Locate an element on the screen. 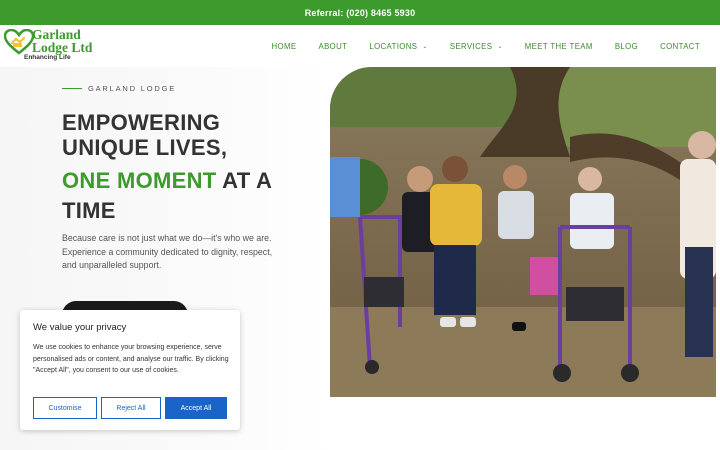 The image size is (720, 450). hero-line1: EMPOWERING is located at coordinates (141, 122).